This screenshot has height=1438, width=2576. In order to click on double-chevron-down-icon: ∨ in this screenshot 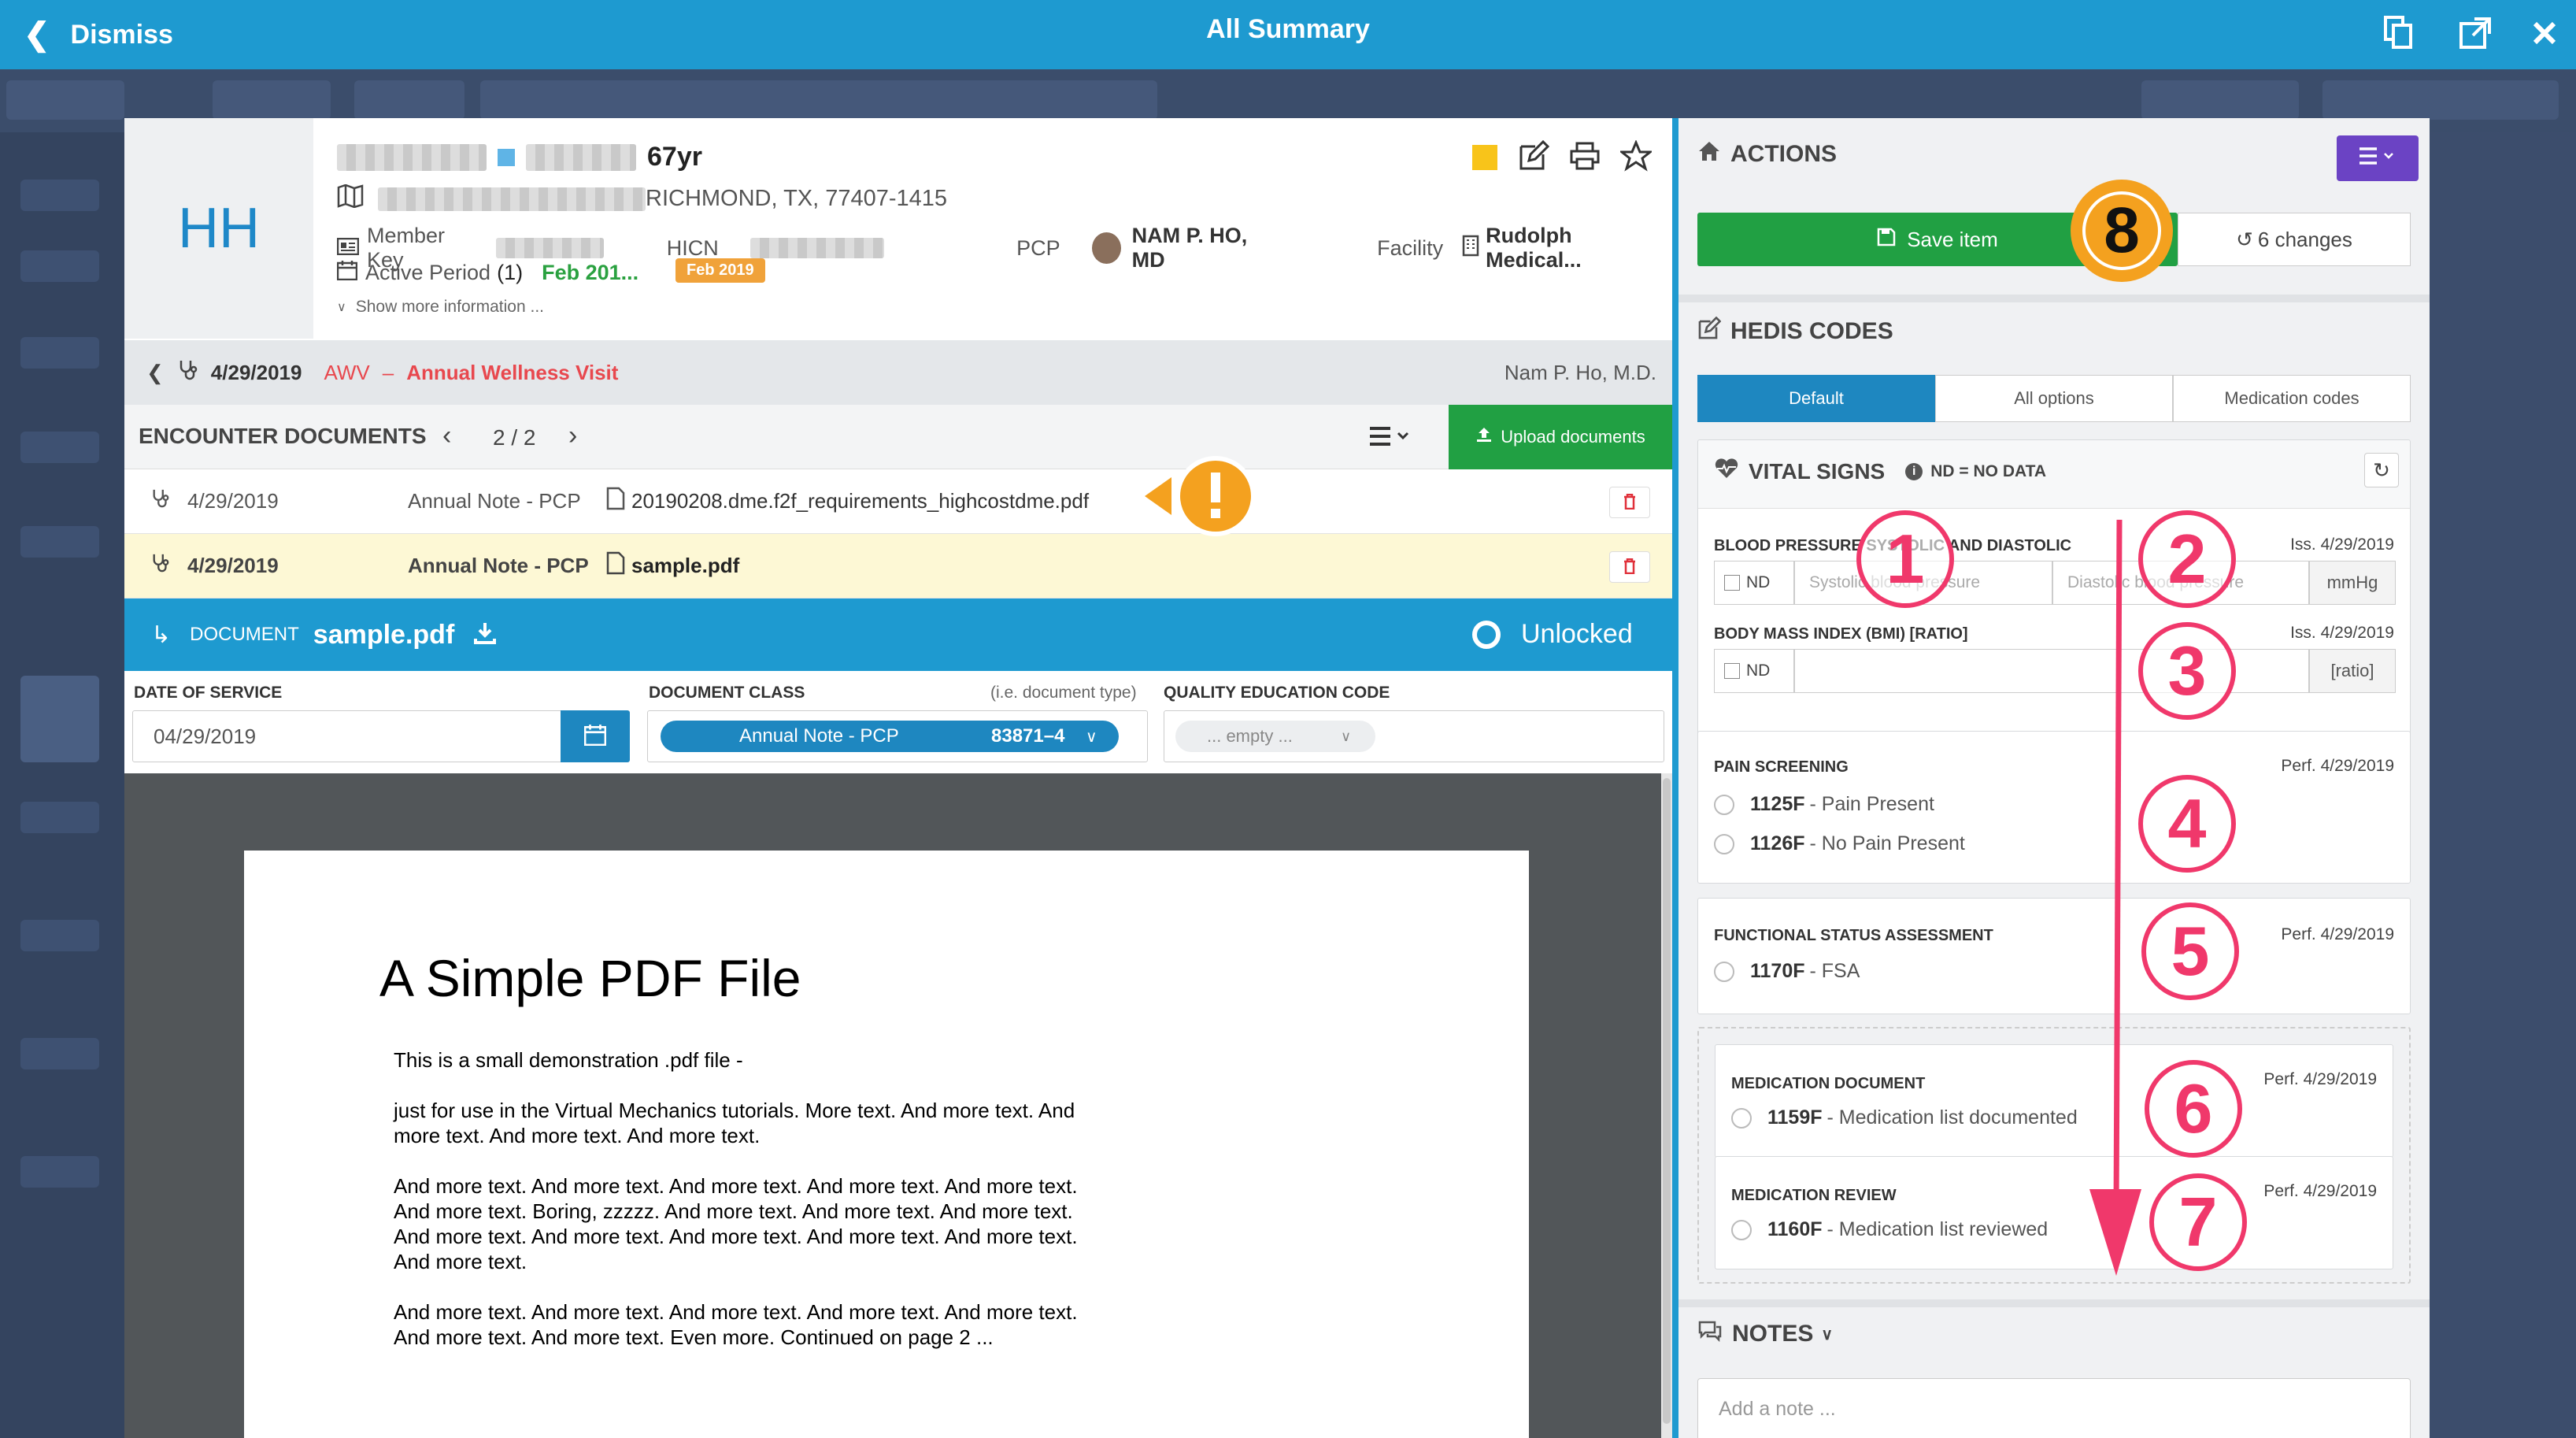, I will do `click(1346, 736)`.